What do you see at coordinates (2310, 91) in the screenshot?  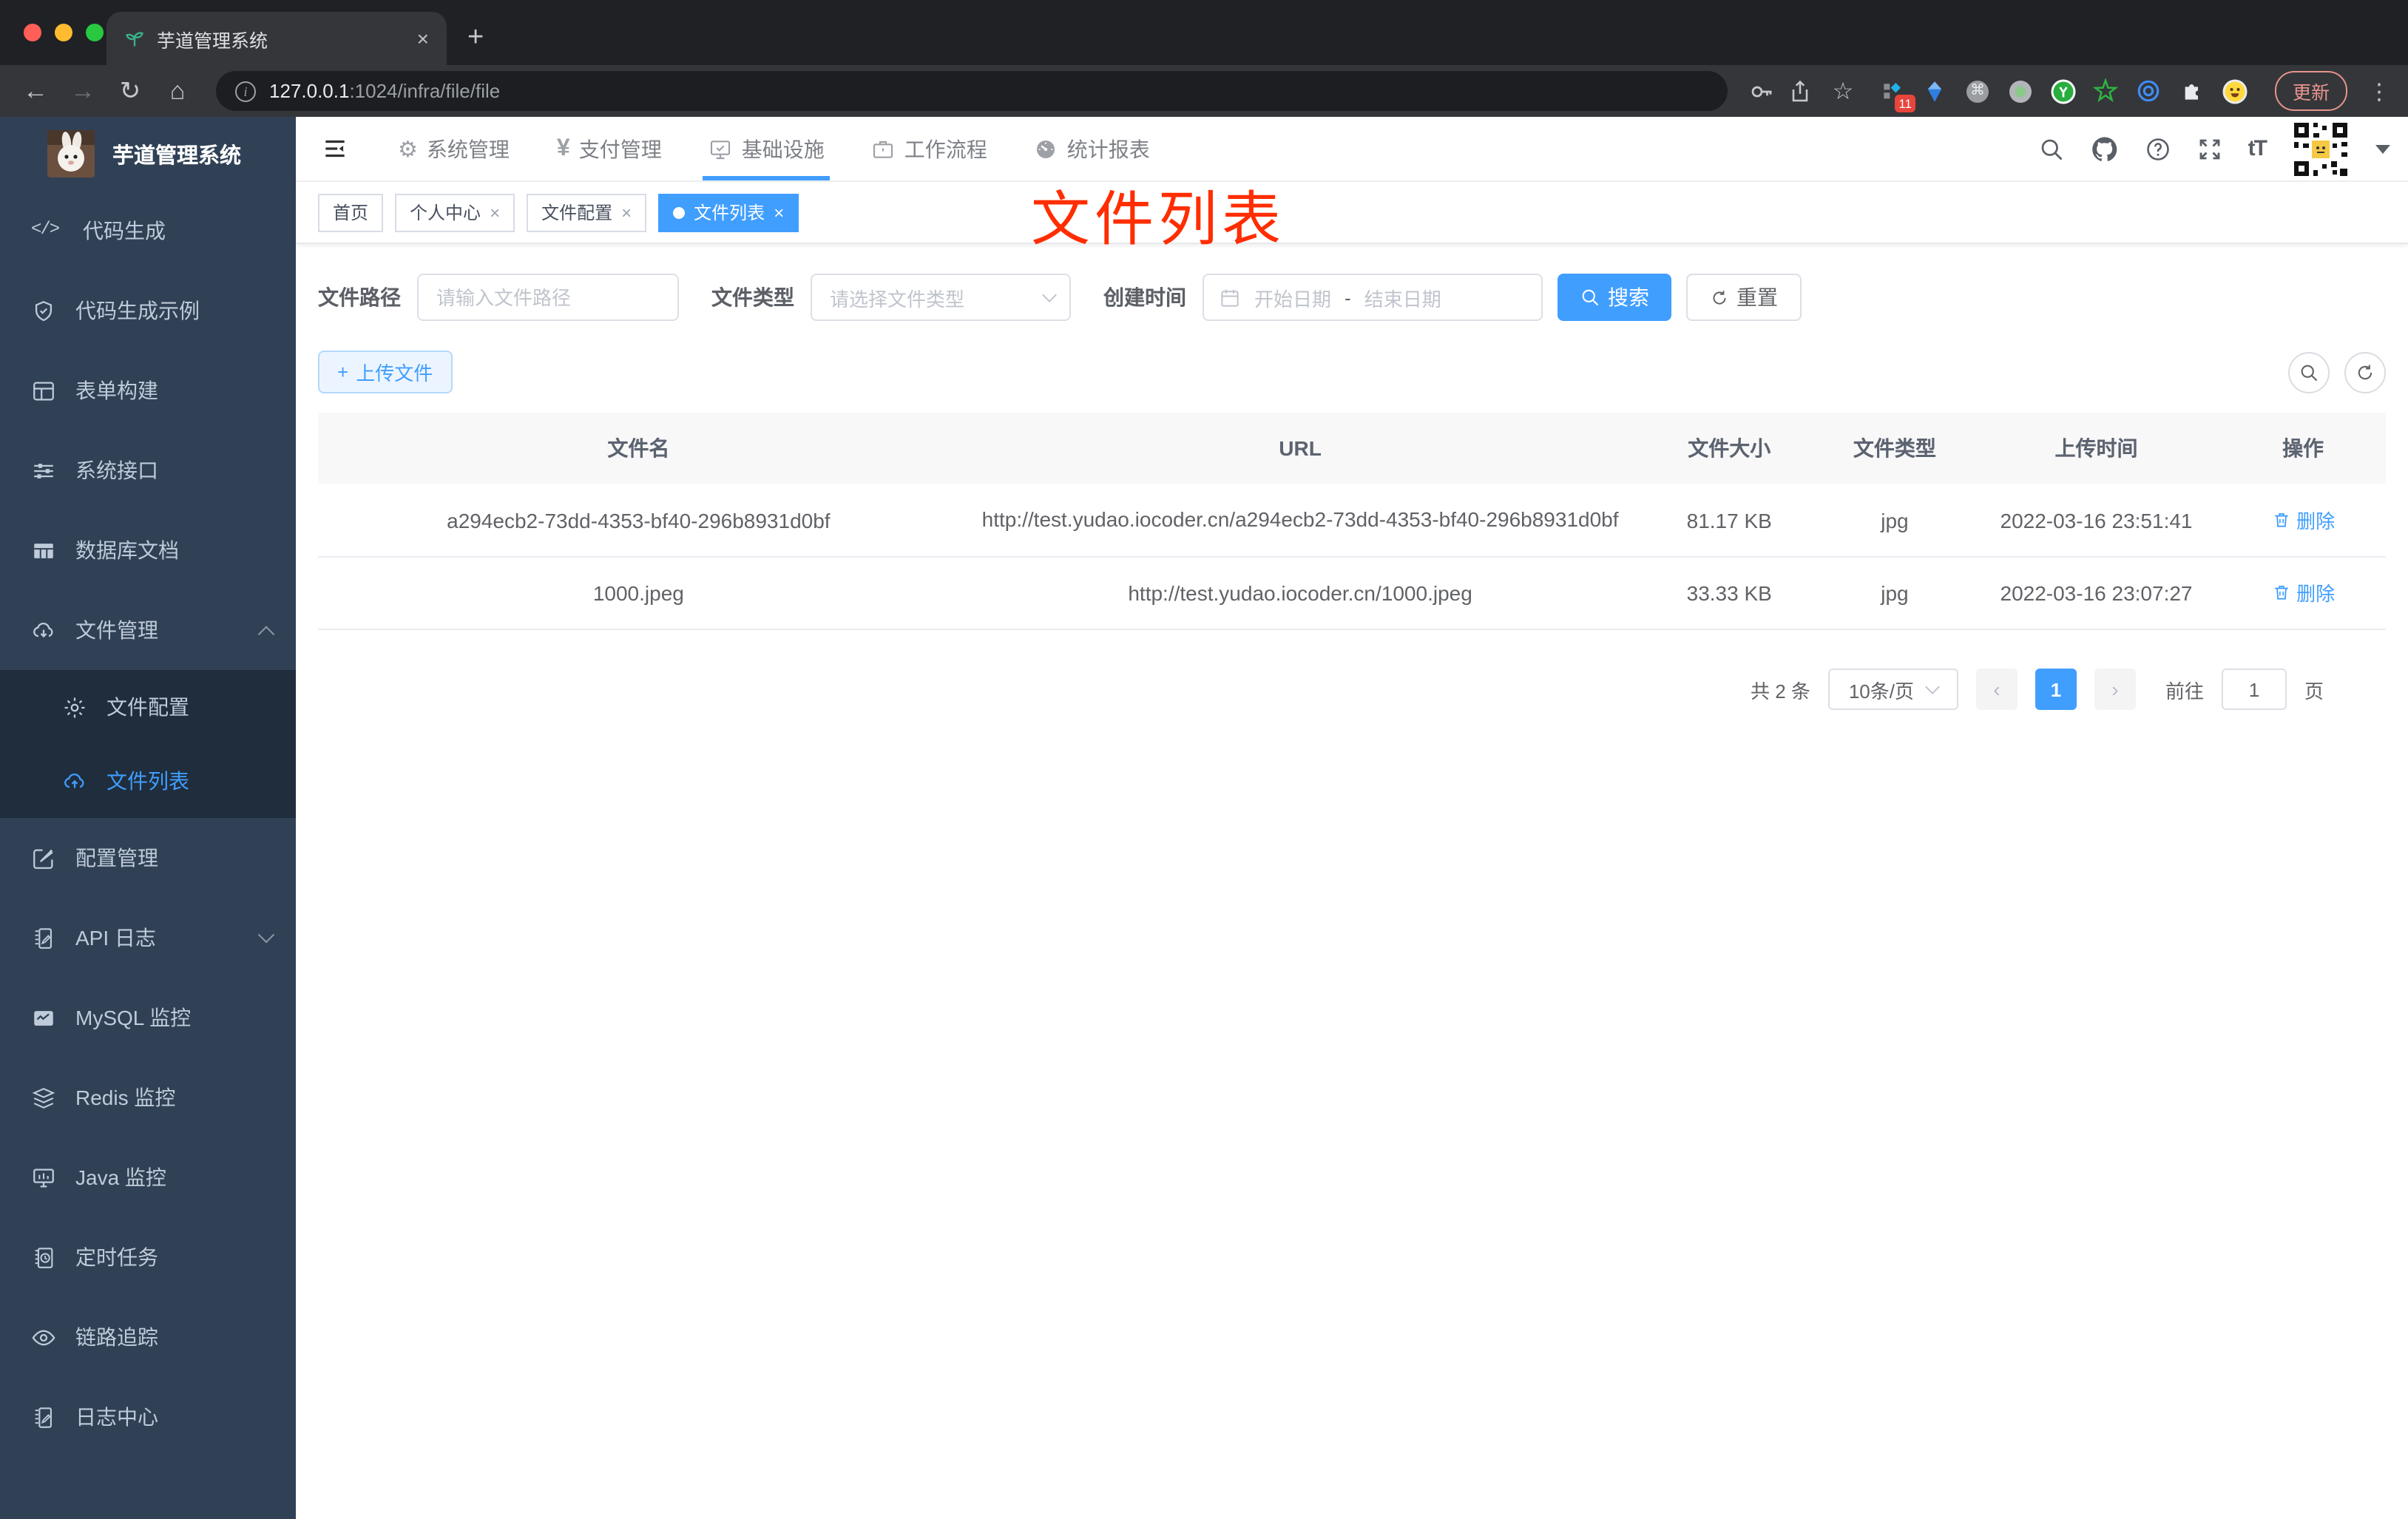 I see `browser-update-button: 更新` at bounding box center [2310, 91].